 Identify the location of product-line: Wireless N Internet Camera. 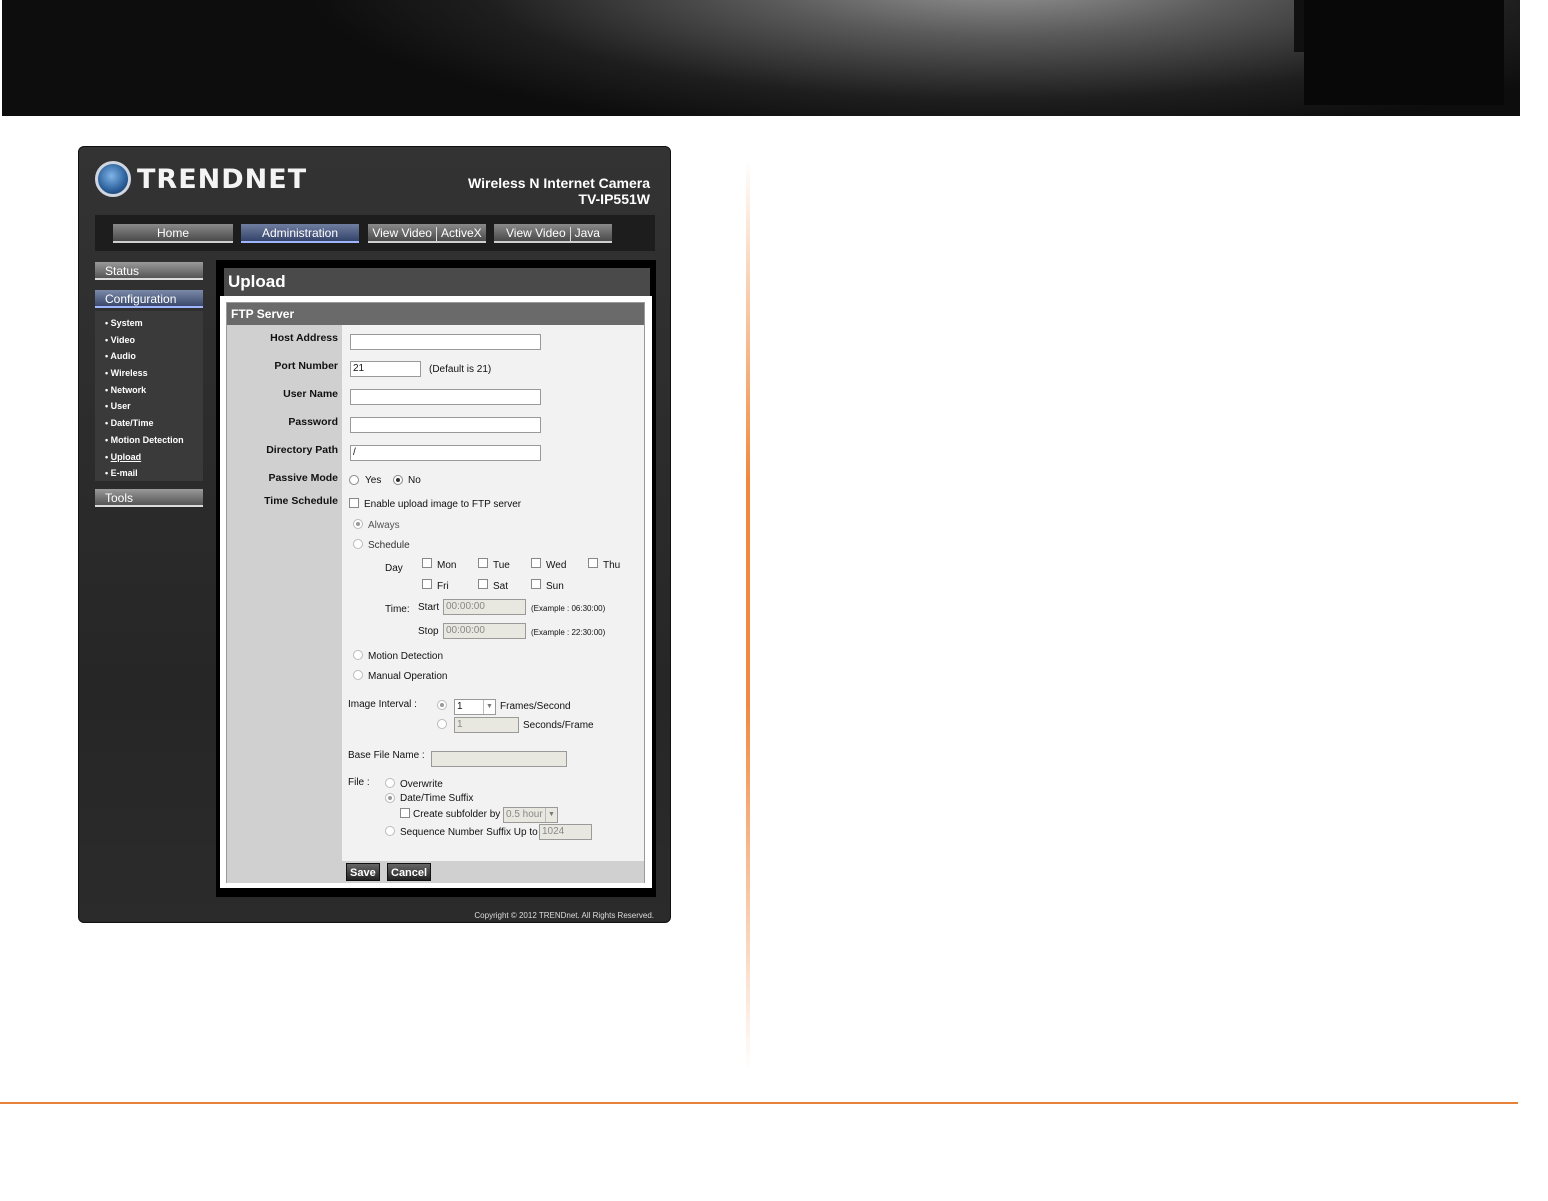
(559, 183).